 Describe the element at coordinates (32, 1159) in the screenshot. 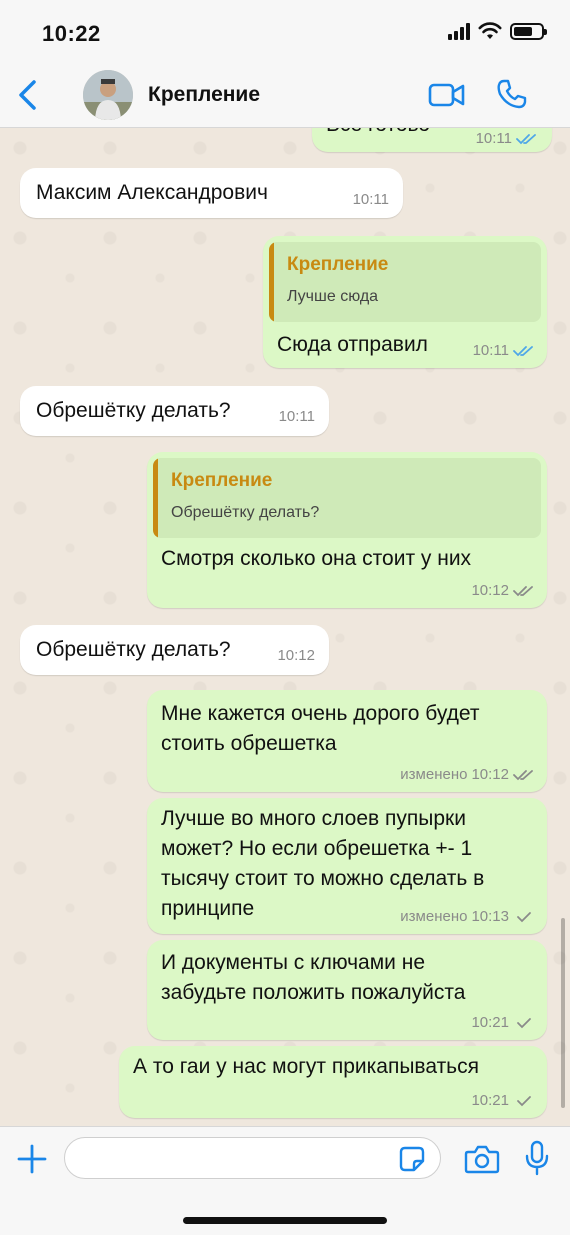

I see `plus-icon` at that location.